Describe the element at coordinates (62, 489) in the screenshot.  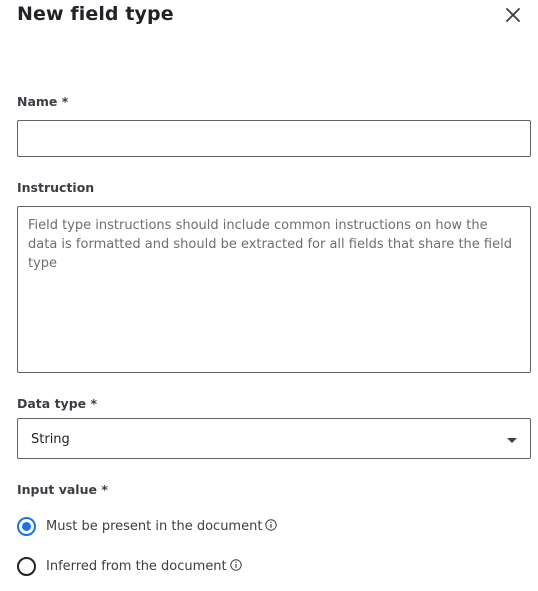
I see `input-value-label: Input value *` at that location.